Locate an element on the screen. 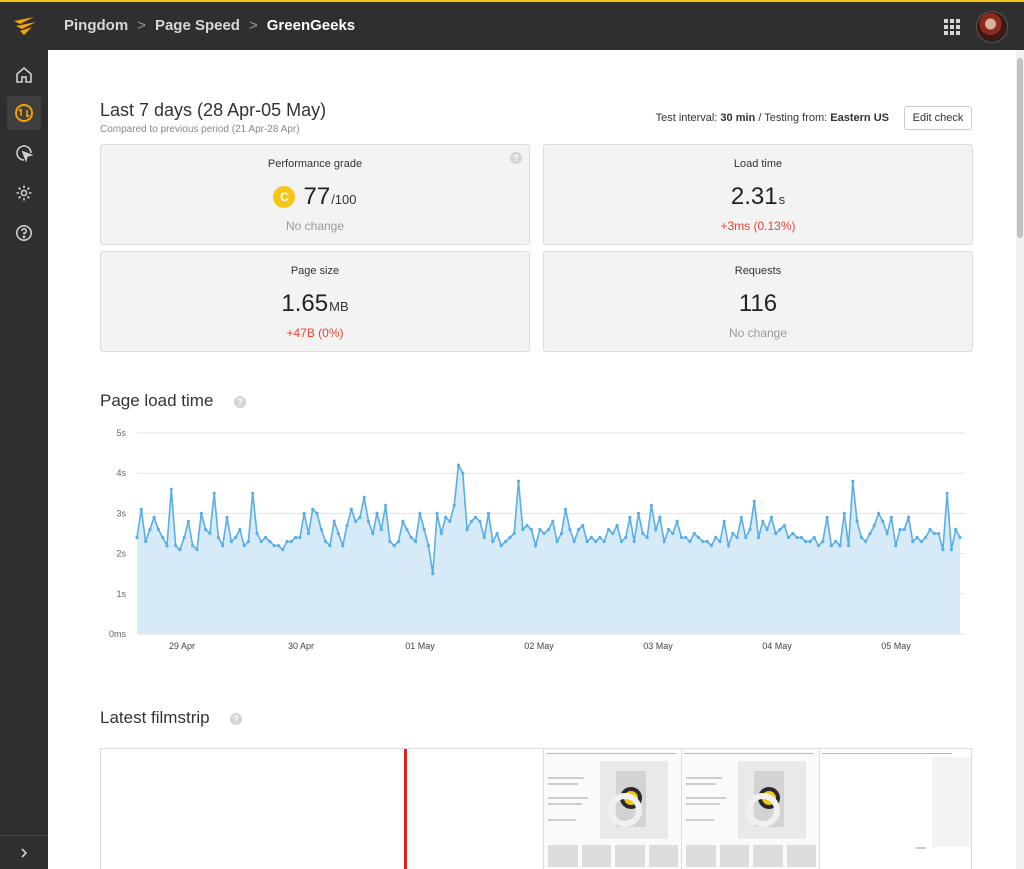 The image size is (1024, 869). filmstrip is located at coordinates (536, 808).